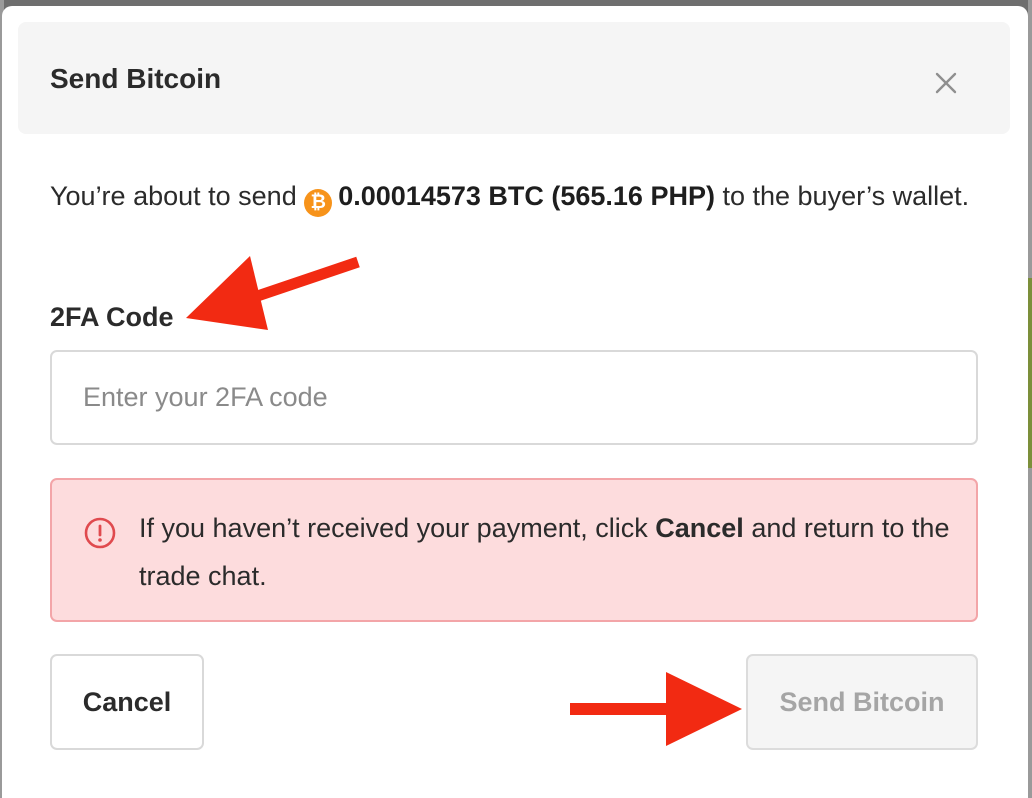  What do you see at coordinates (173, 196) in the screenshot?
I see `send-summary-prefix: You’re about to send` at bounding box center [173, 196].